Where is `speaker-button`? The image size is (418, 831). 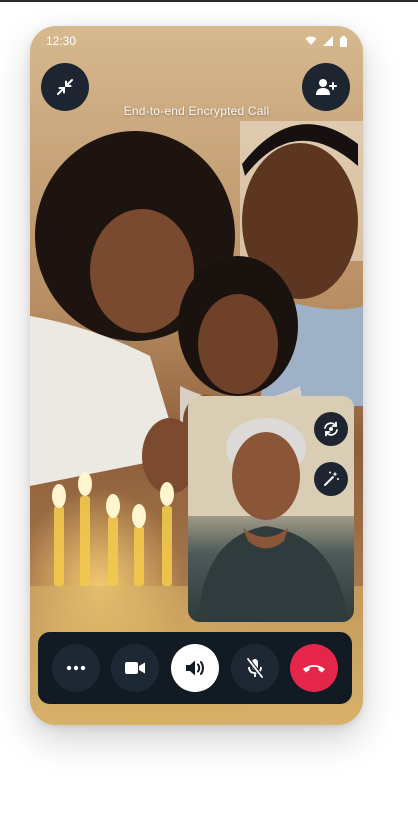 speaker-button is located at coordinates (194, 668).